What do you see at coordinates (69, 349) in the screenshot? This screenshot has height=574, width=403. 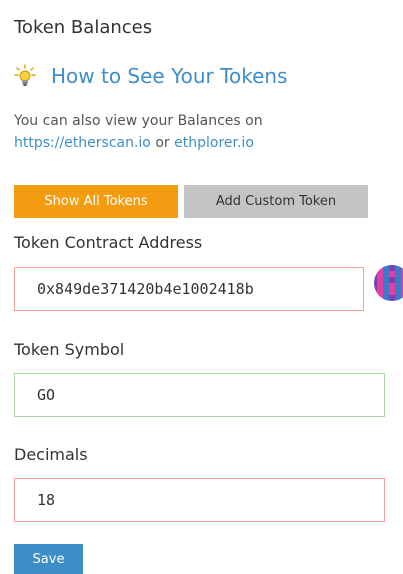 I see `token-symbol-label: Token Symbol` at bounding box center [69, 349].